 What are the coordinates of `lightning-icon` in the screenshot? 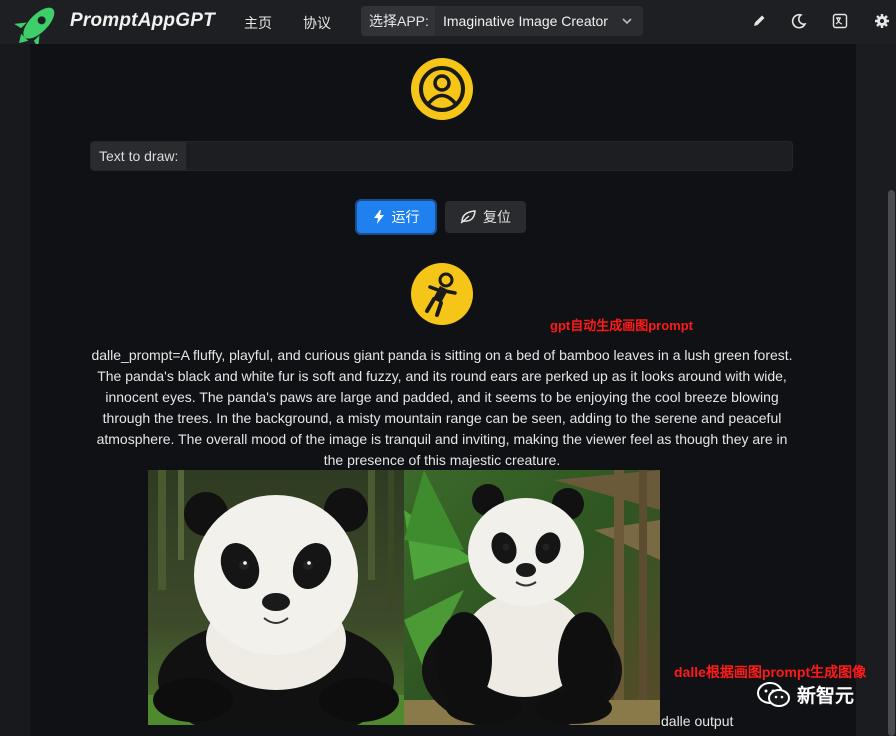 It's located at (379, 217).